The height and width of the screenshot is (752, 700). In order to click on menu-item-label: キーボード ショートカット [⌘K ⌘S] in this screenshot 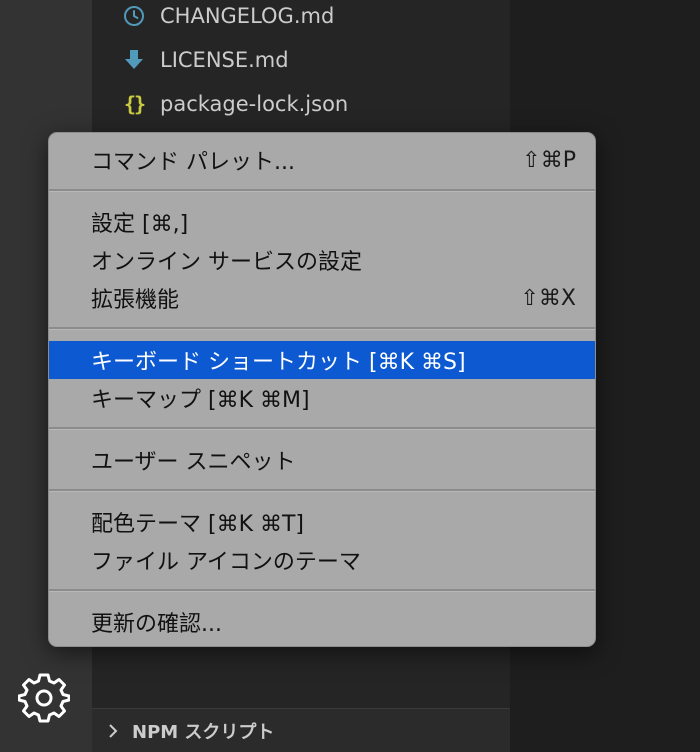, I will do `click(278, 362)`.